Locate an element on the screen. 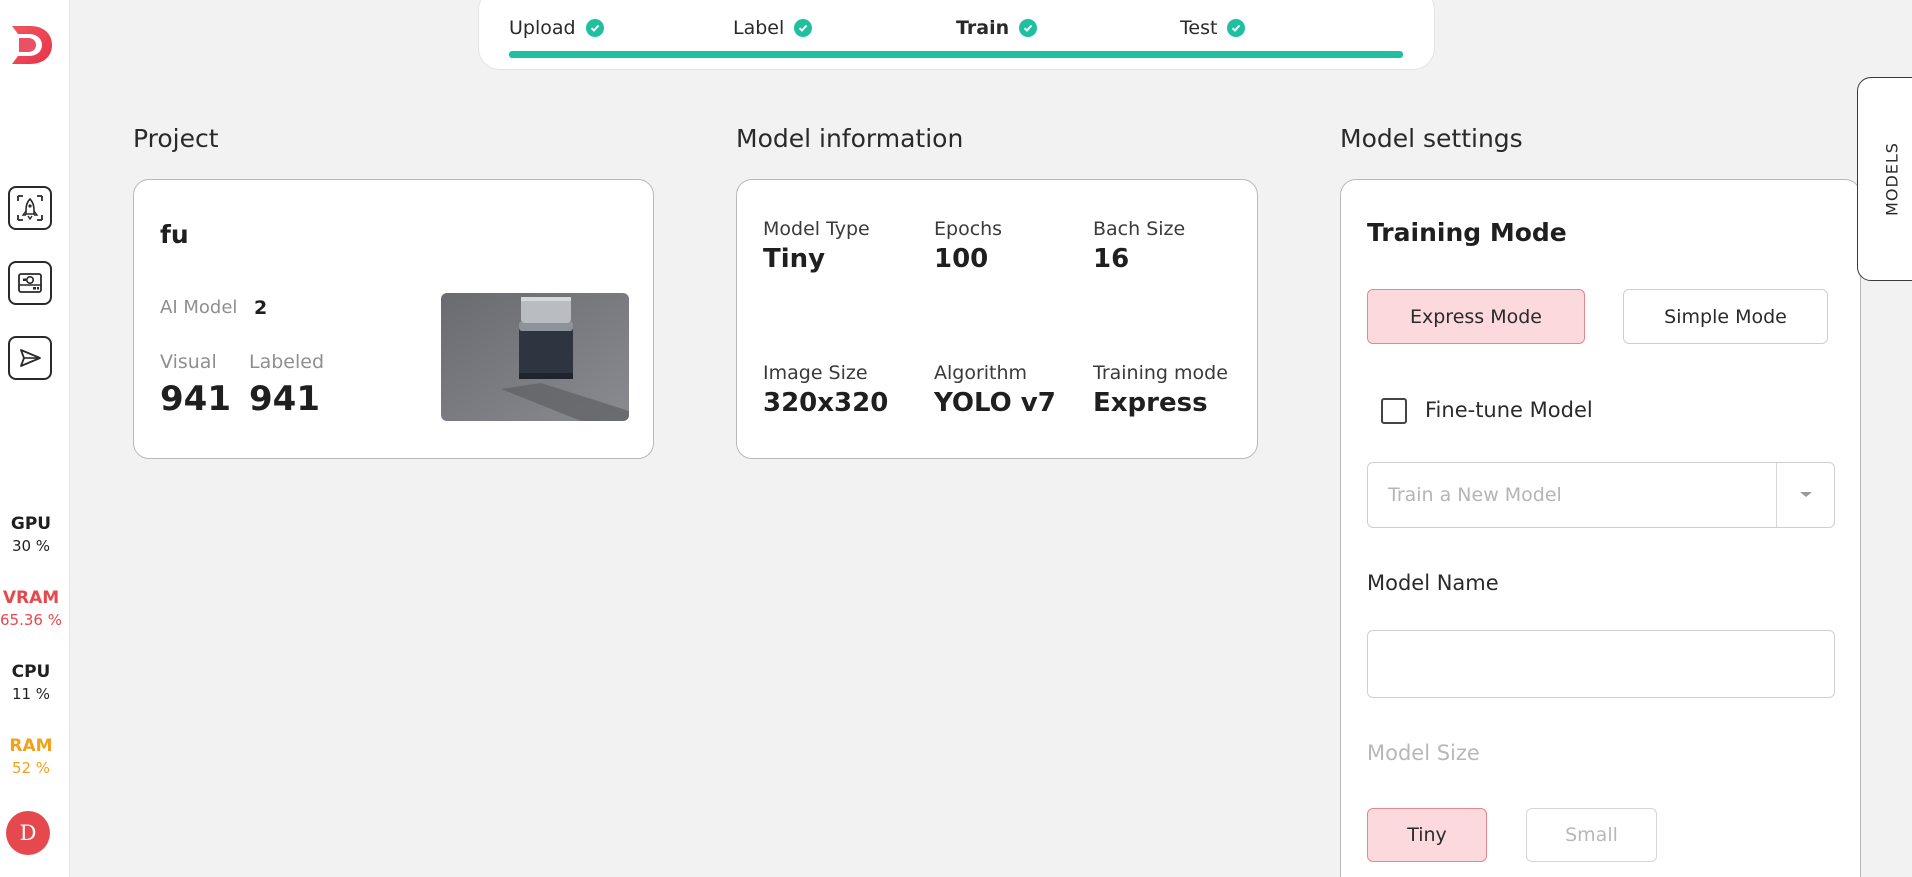 Image resolution: width=1912 pixels, height=877 pixels. send-icon is located at coordinates (30, 358).